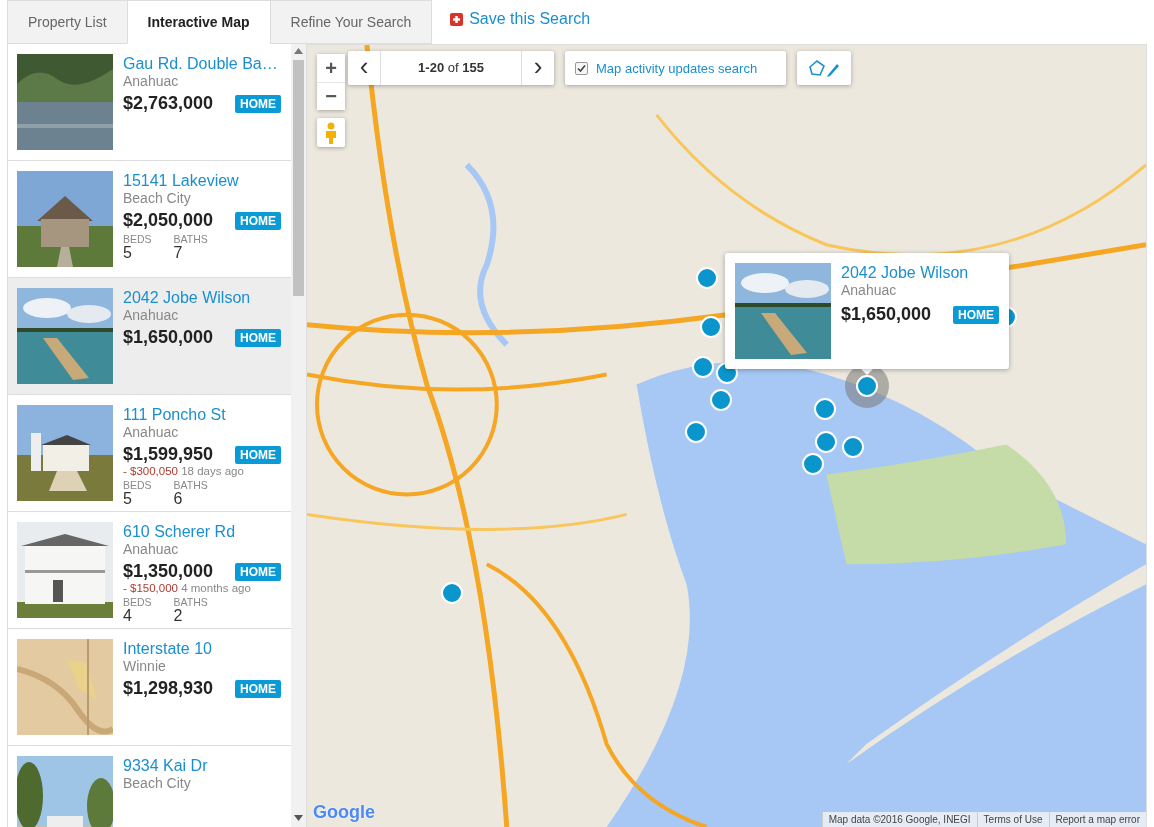 The width and height of the screenshot is (1154, 827). Describe the element at coordinates (202, 531) in the screenshot. I see `listing-title-link: 610 Scherer Rd` at that location.